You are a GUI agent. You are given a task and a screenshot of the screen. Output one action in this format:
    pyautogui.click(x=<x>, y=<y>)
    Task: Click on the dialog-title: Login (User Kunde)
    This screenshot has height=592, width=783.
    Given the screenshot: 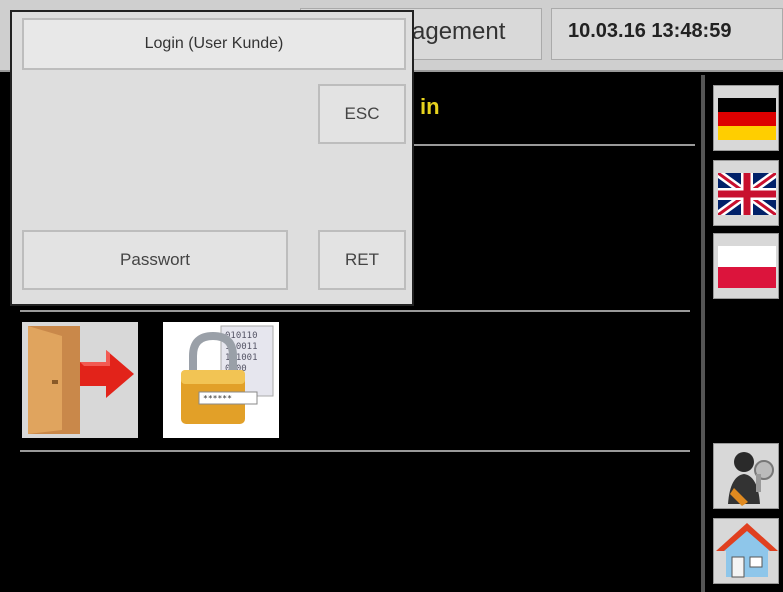 What is the action you would take?
    pyautogui.click(x=214, y=44)
    